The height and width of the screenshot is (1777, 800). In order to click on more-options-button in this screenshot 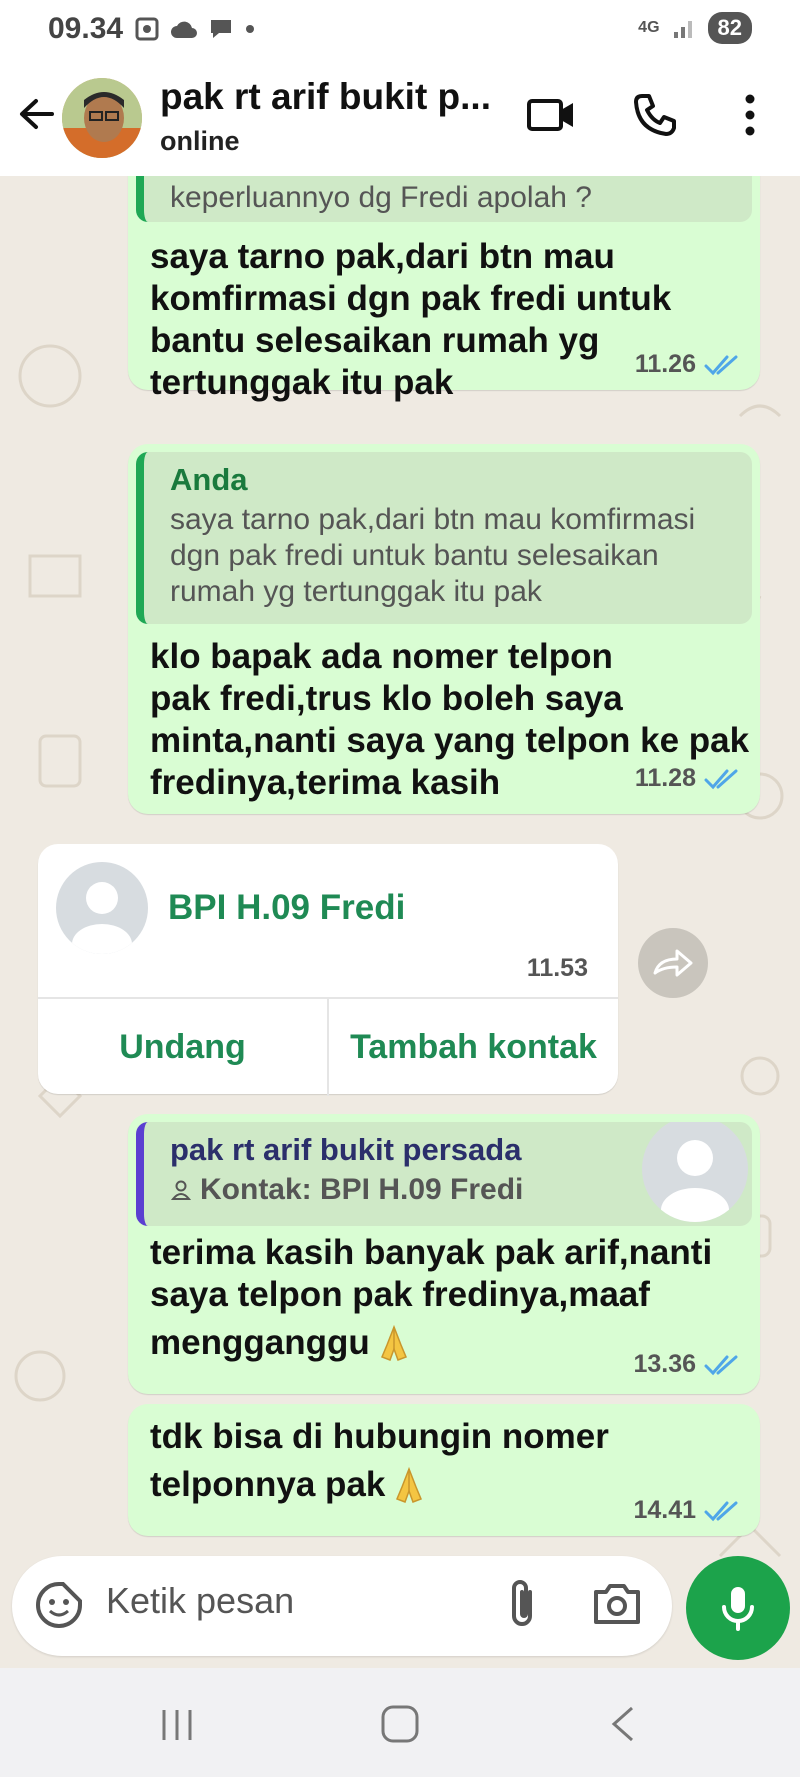, I will do `click(750, 117)`.